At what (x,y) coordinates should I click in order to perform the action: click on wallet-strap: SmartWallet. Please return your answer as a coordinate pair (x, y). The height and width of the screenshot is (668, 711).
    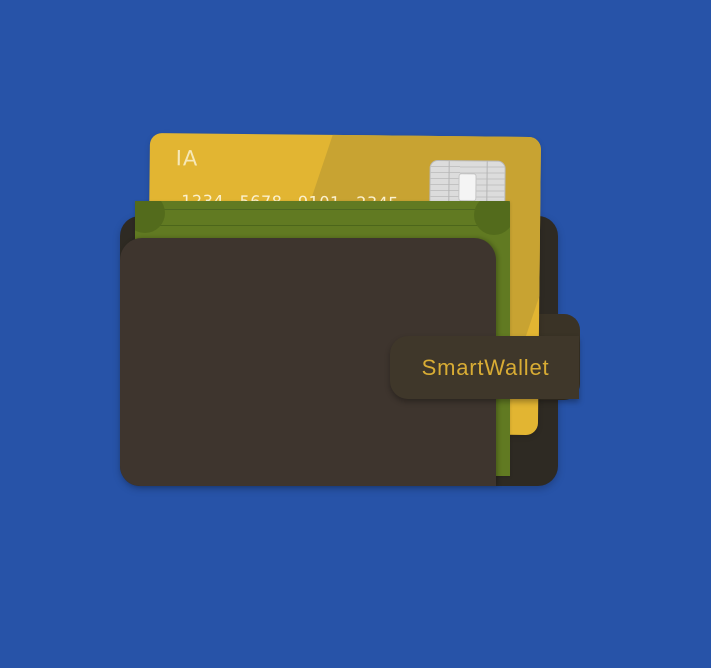
    Looking at the image, I should click on (484, 367).